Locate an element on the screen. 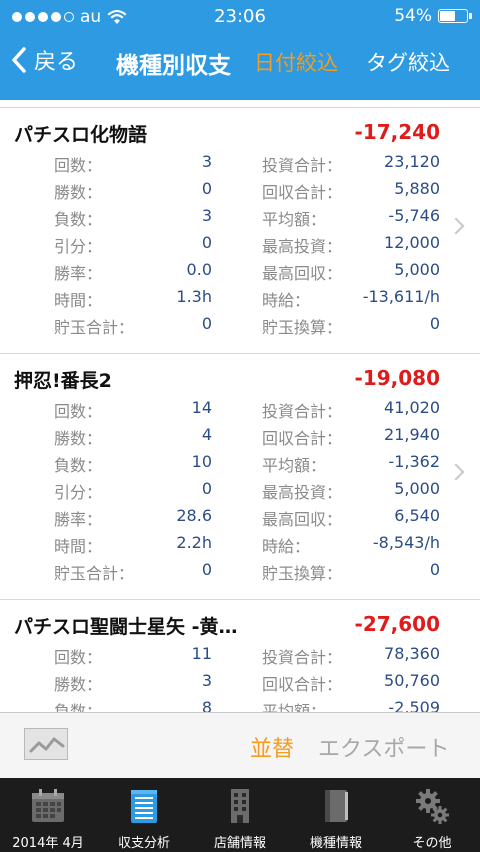 The width and height of the screenshot is (480, 852). notepad-icon is located at coordinates (144, 806).